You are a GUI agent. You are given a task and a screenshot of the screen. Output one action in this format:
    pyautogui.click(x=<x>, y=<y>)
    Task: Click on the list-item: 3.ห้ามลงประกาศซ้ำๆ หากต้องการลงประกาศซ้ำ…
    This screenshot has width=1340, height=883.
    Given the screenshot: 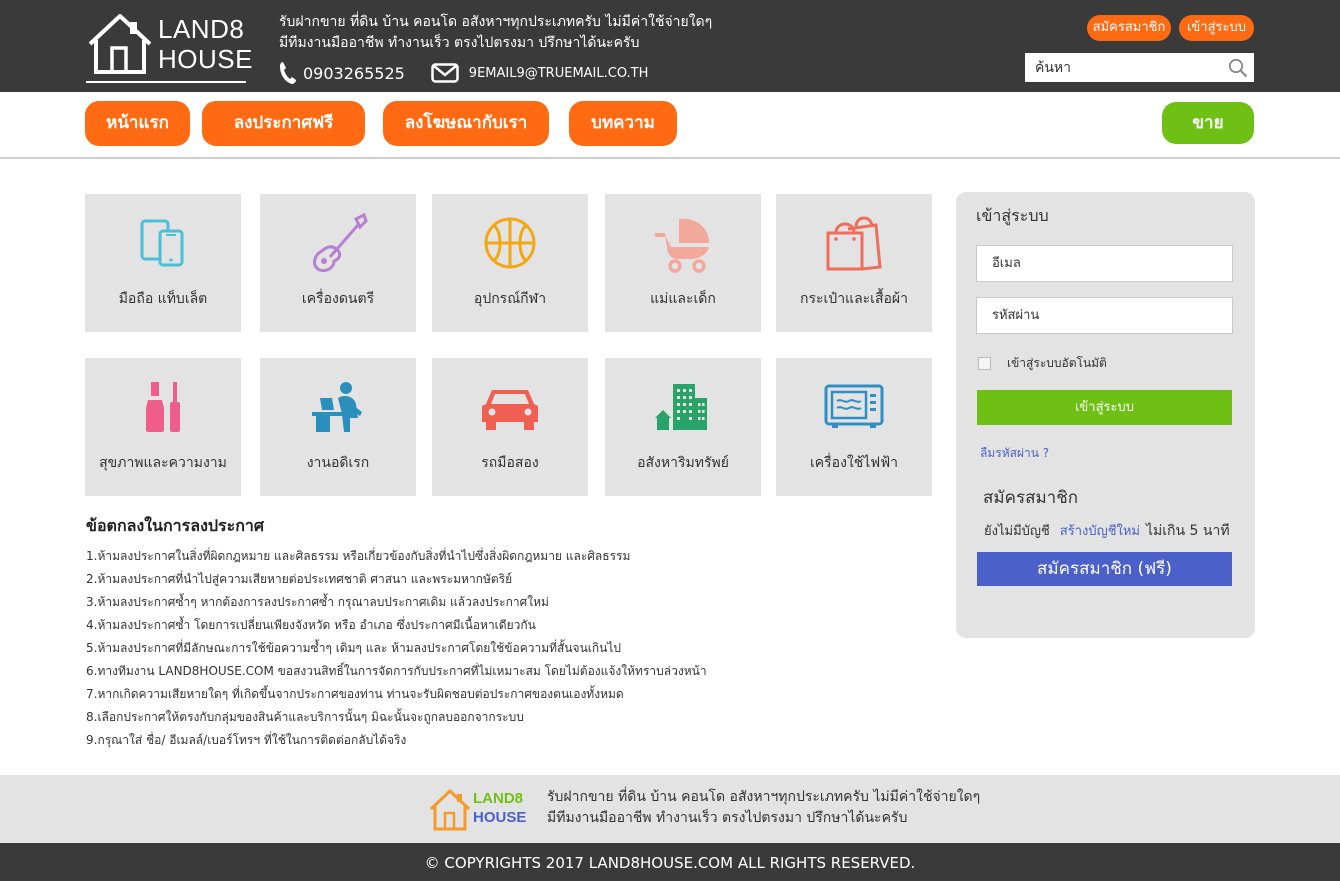 What is the action you would take?
    pyautogui.click(x=317, y=602)
    